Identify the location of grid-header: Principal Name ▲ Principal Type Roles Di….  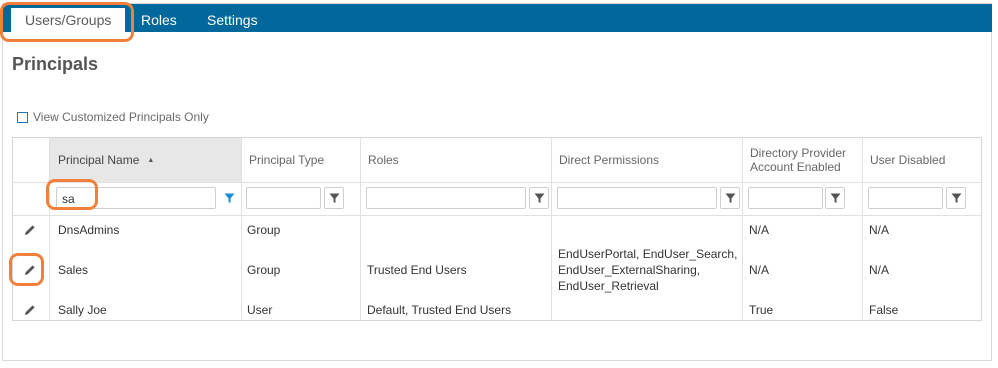
(497, 160).